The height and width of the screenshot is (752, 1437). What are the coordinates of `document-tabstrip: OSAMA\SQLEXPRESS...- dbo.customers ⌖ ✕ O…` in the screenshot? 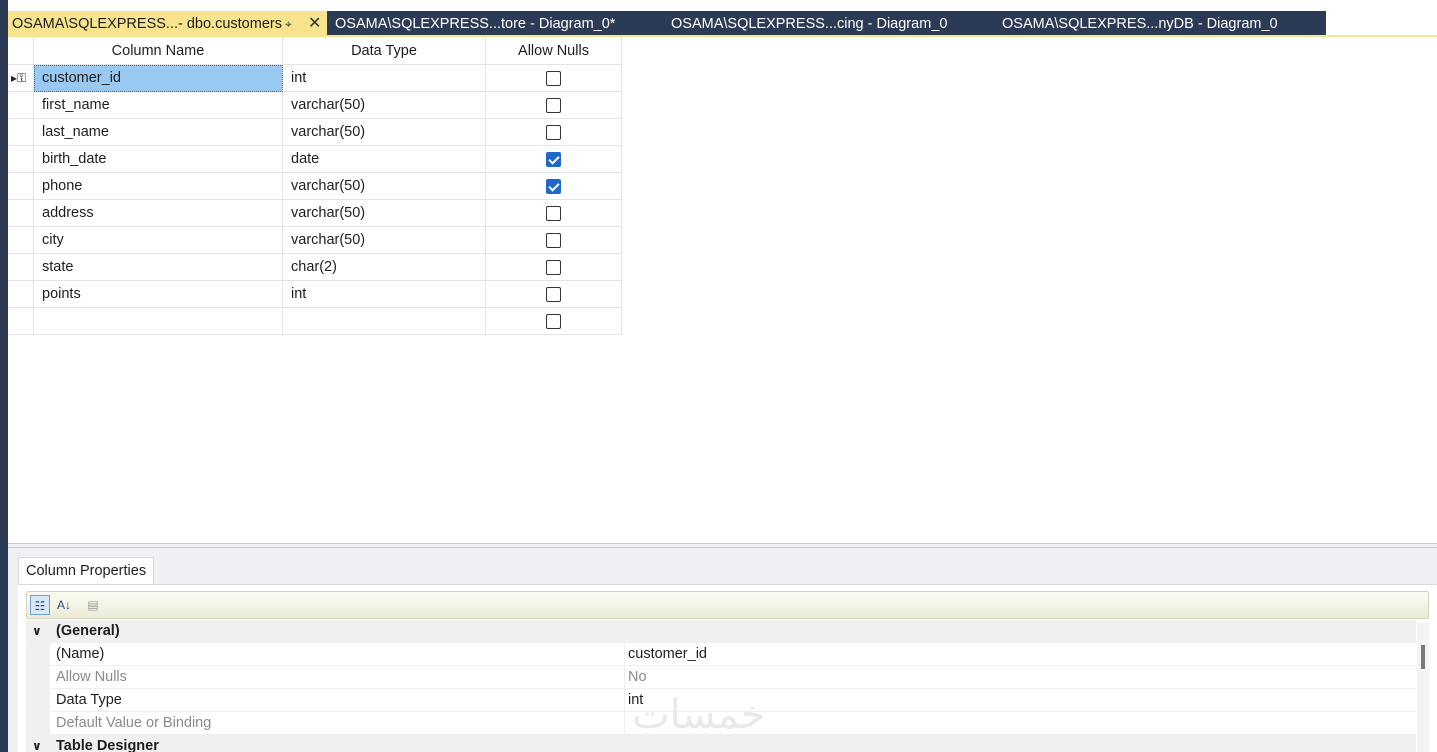 It's located at (722, 18).